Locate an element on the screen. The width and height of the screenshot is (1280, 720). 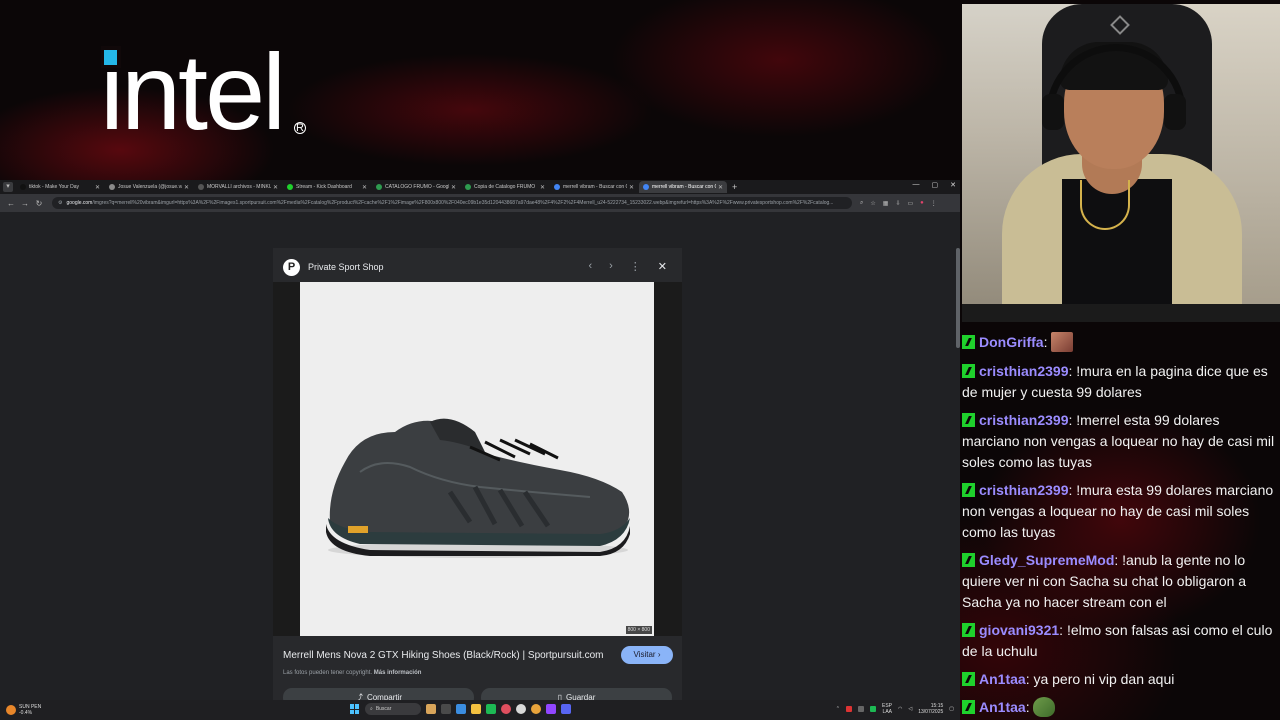
more-options-icon: ⋮ is located at coordinates (635, 266).